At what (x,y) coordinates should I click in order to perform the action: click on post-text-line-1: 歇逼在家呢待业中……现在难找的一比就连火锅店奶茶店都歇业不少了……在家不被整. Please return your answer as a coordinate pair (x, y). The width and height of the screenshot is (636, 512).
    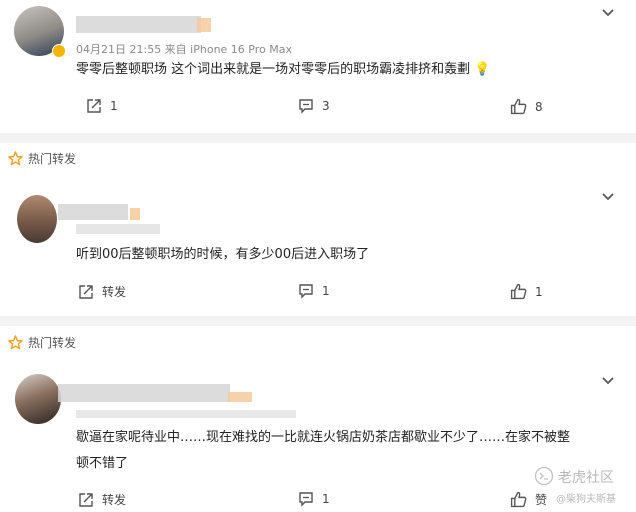
    Looking at the image, I should click on (323, 437).